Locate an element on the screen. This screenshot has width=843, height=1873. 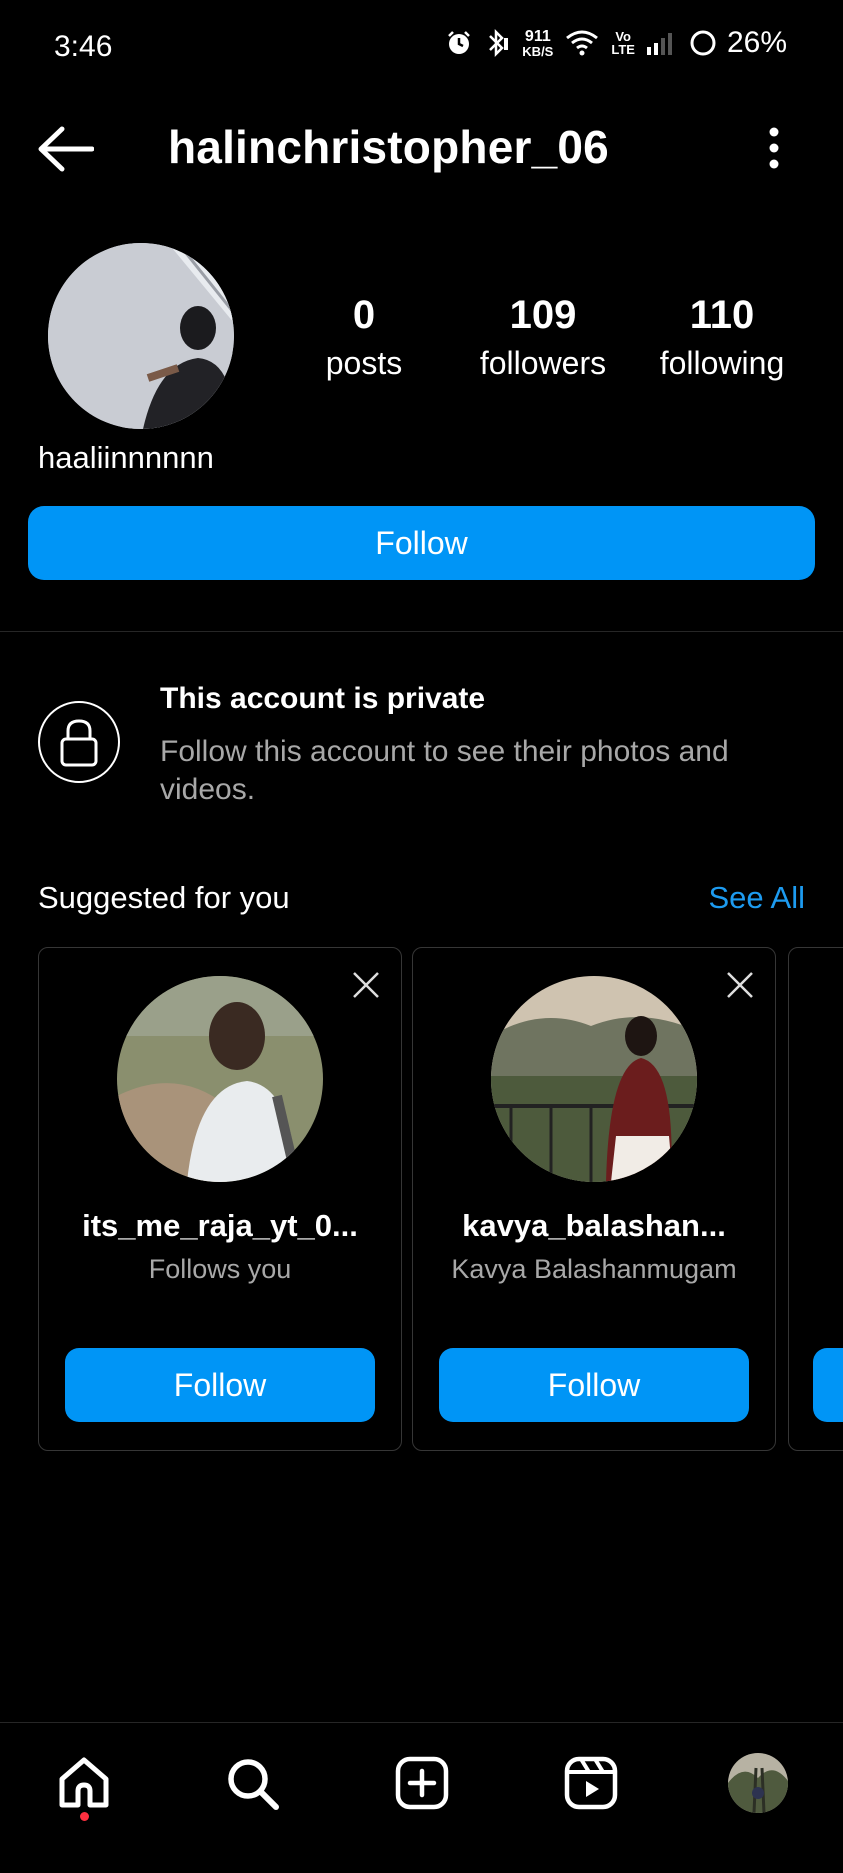
home-icon is located at coordinates (84, 1782).